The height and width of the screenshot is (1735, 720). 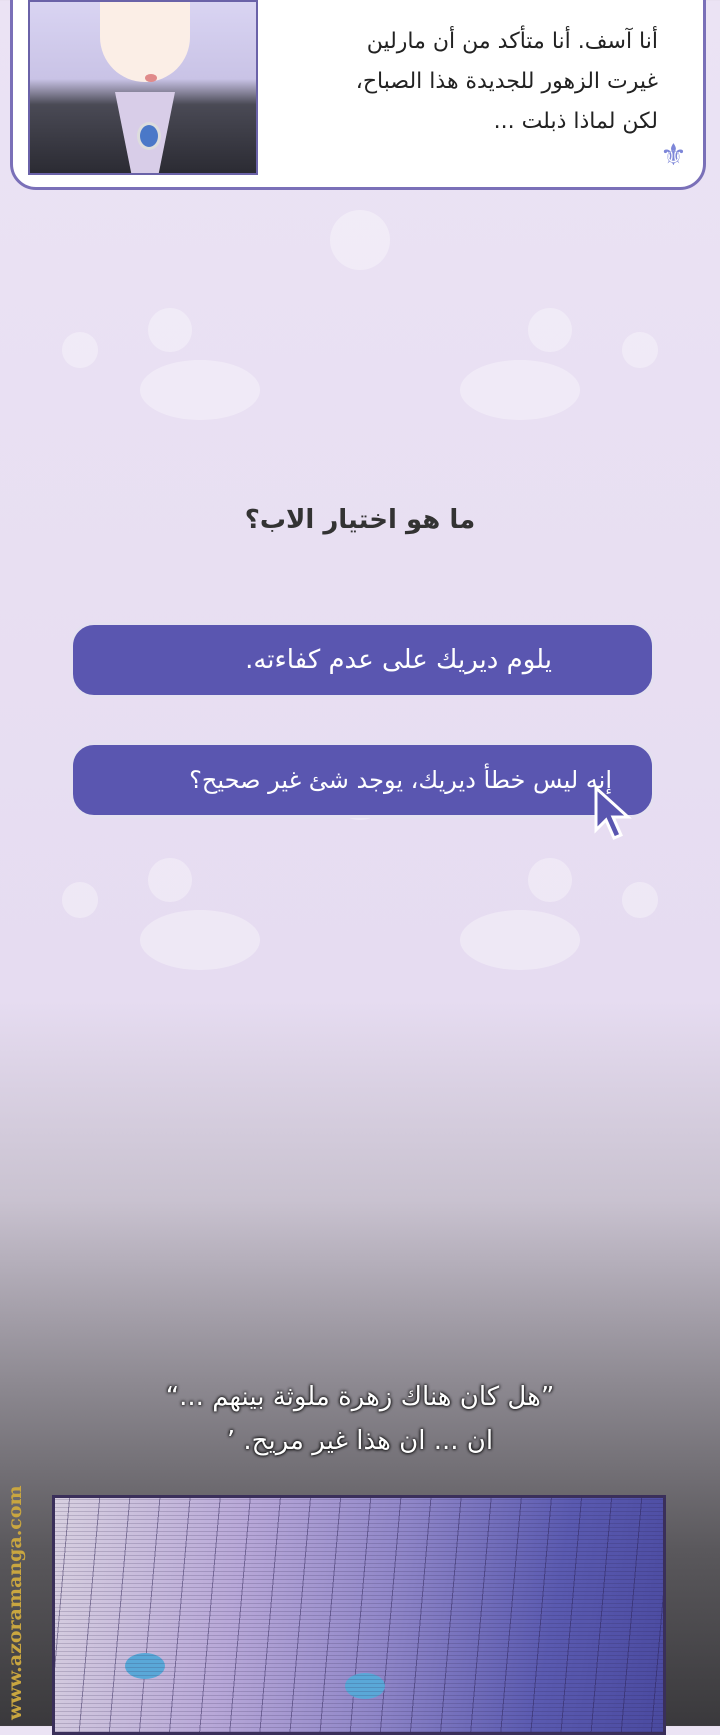 What do you see at coordinates (143, 87) in the screenshot?
I see `character-portrait` at bounding box center [143, 87].